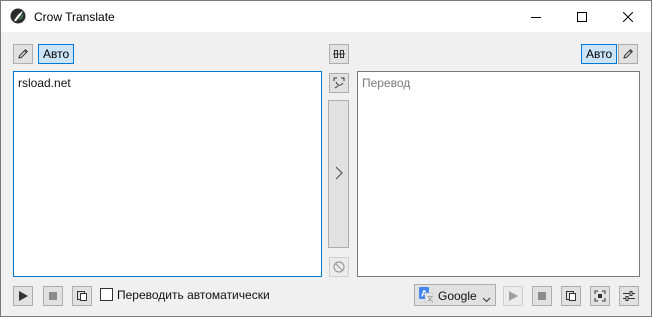 The width and height of the screenshot is (652, 317). Describe the element at coordinates (426, 295) in the screenshot. I see `google-translate-icon: A 文` at that location.